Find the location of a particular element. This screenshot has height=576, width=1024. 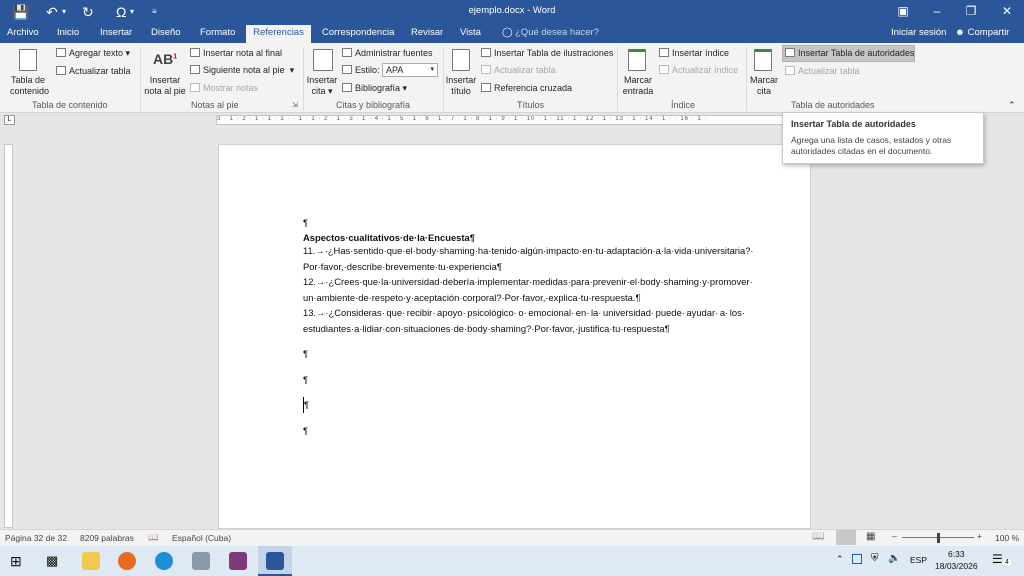

mark-citation-button: Marcar cita is located at coordinates (764, 86).